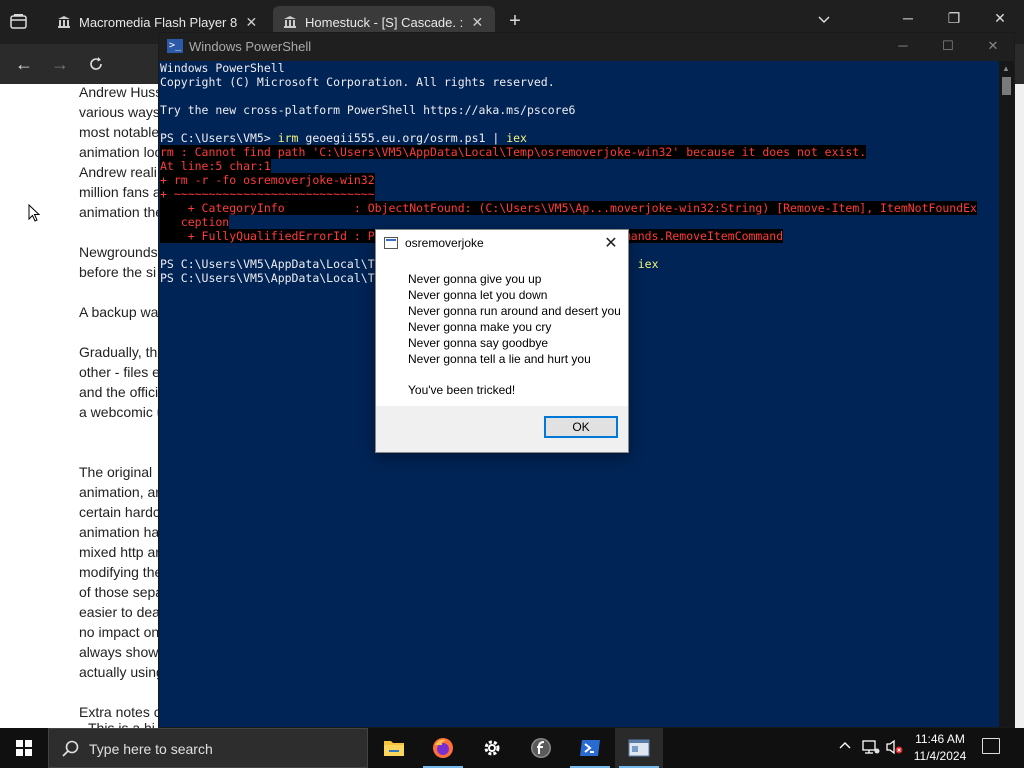 The width and height of the screenshot is (1024, 768). What do you see at coordinates (267, 194) in the screenshot?
I see `error-line: + ~~~~~~~~~~~~~~~~~~~~~~~~~~~~~` at bounding box center [267, 194].